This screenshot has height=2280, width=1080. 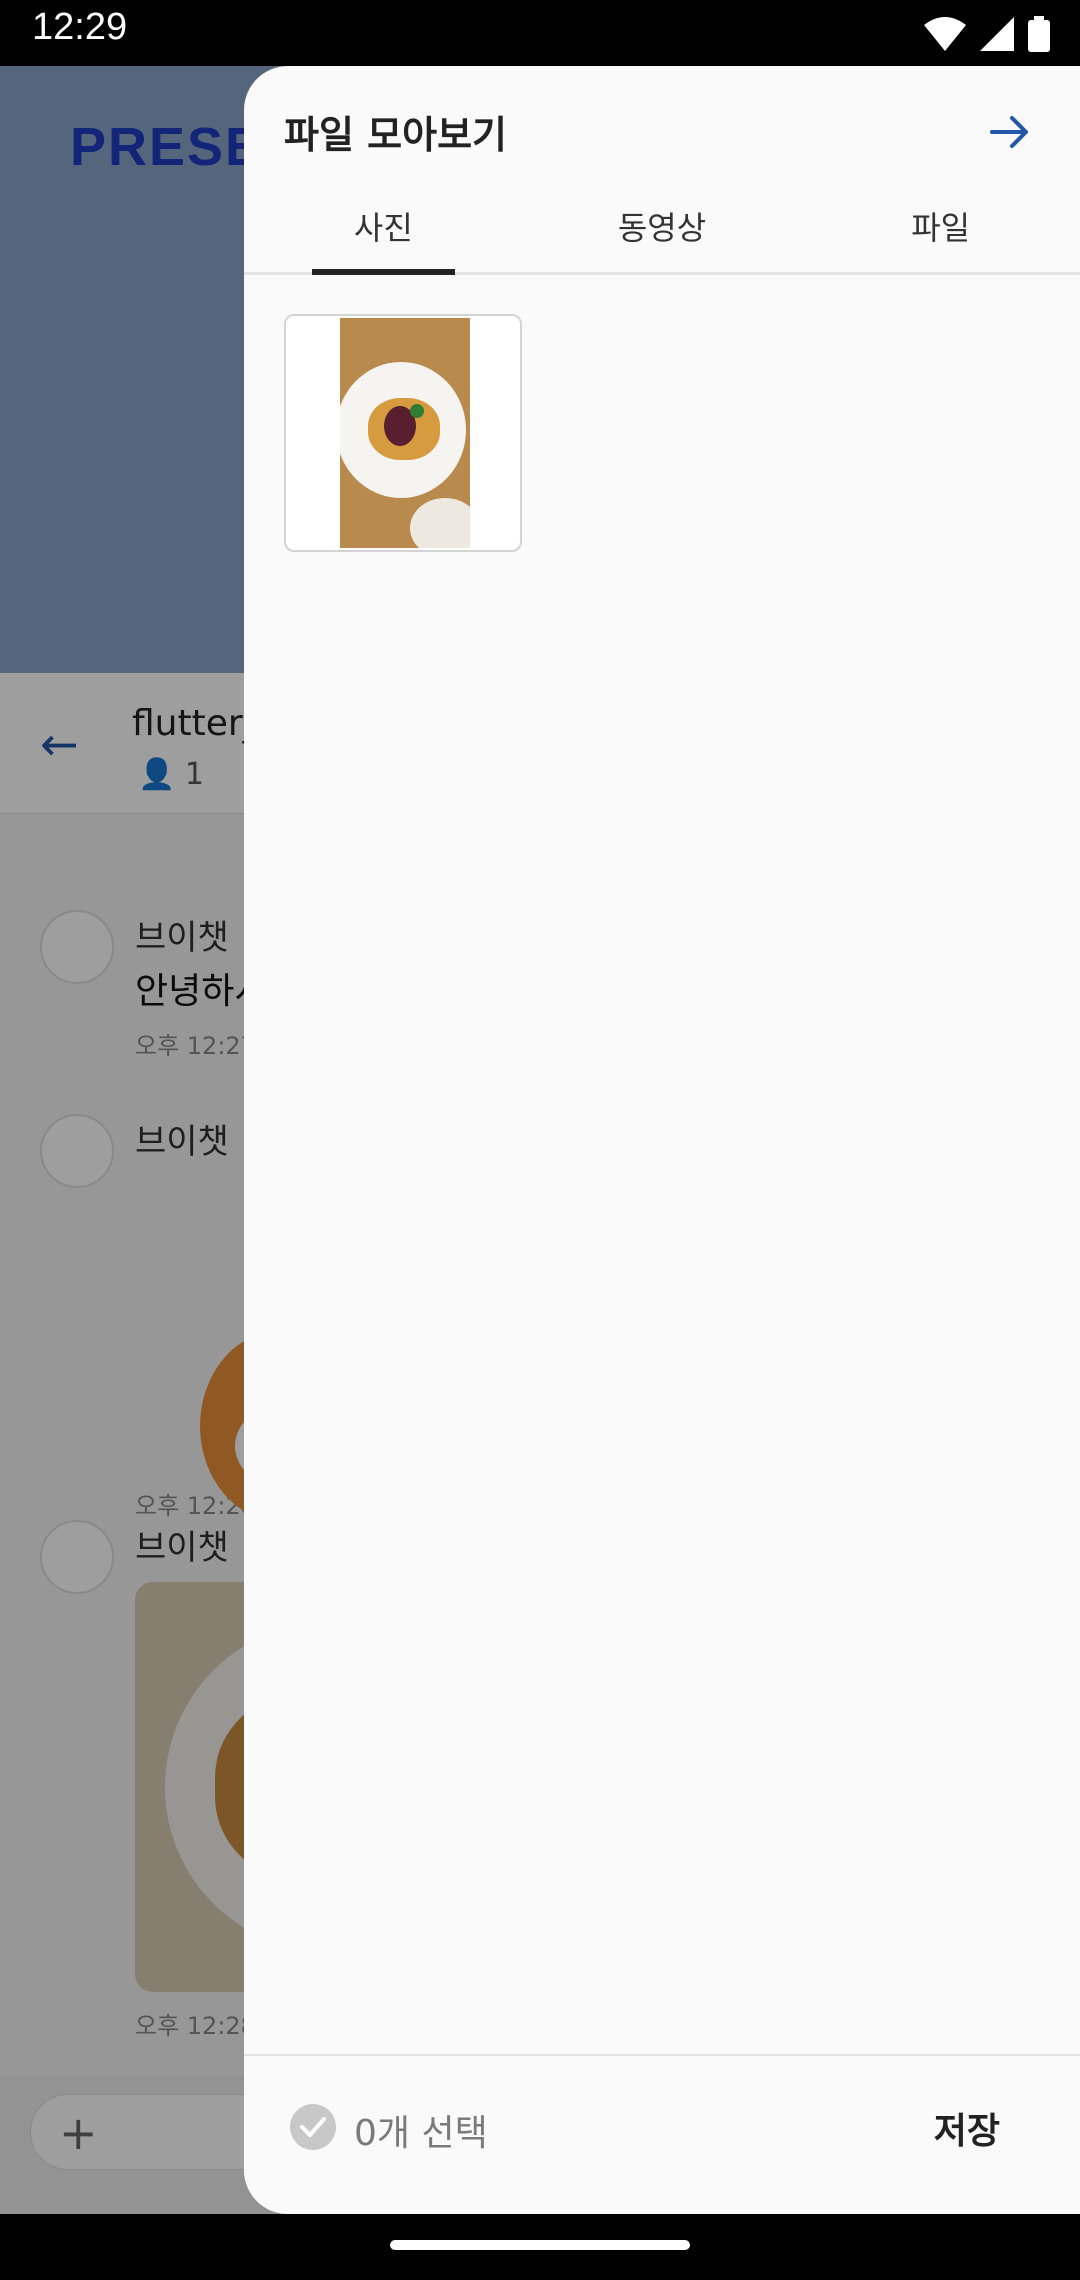 What do you see at coordinates (80, 27) in the screenshot?
I see `status-time: 12:29` at bounding box center [80, 27].